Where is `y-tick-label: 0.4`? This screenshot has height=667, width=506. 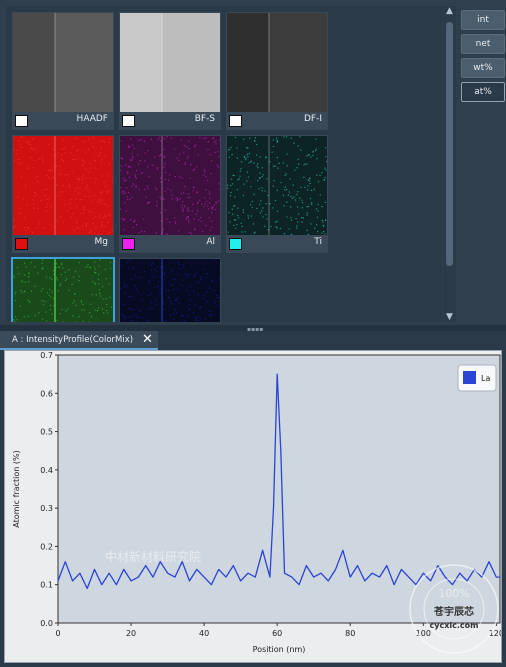 y-tick-label: 0.4 is located at coordinates (46, 470).